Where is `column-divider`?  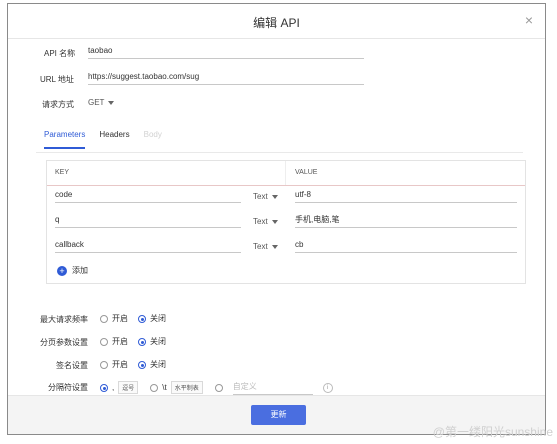
column-divider is located at coordinates (285, 173).